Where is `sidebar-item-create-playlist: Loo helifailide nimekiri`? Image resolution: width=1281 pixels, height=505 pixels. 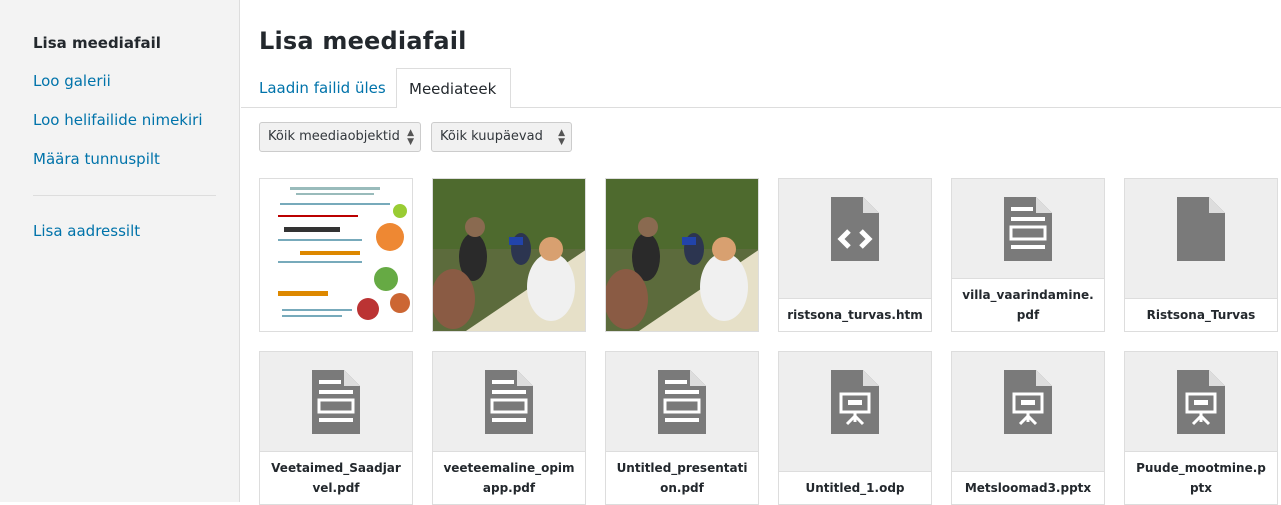 sidebar-item-create-playlist: Loo helifailide nimekiri is located at coordinates (117, 120).